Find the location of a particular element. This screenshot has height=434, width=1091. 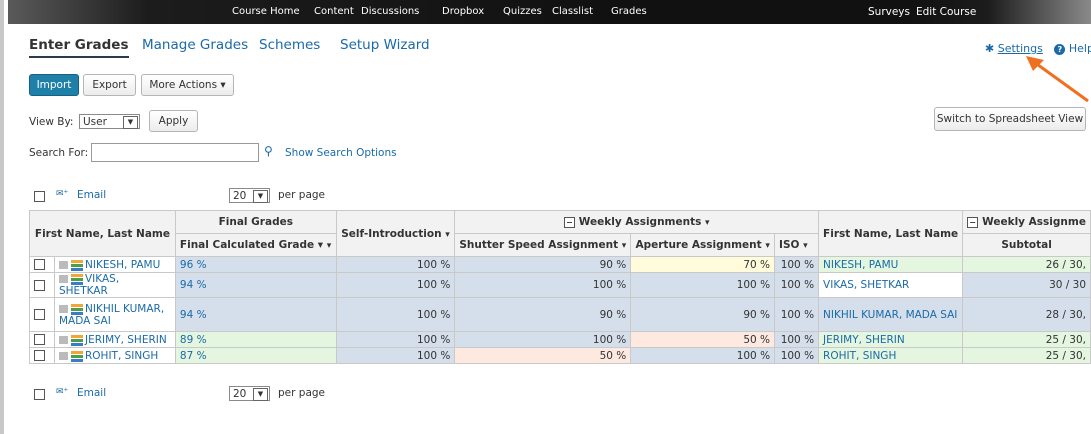

per-page-label-bottom: per page is located at coordinates (302, 393).